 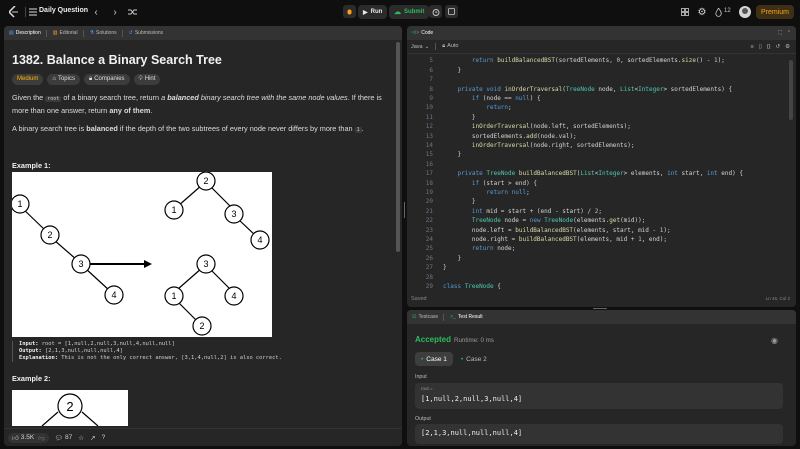 I want to click on cloud-upload-icon: ☁, so click(x=397, y=12).